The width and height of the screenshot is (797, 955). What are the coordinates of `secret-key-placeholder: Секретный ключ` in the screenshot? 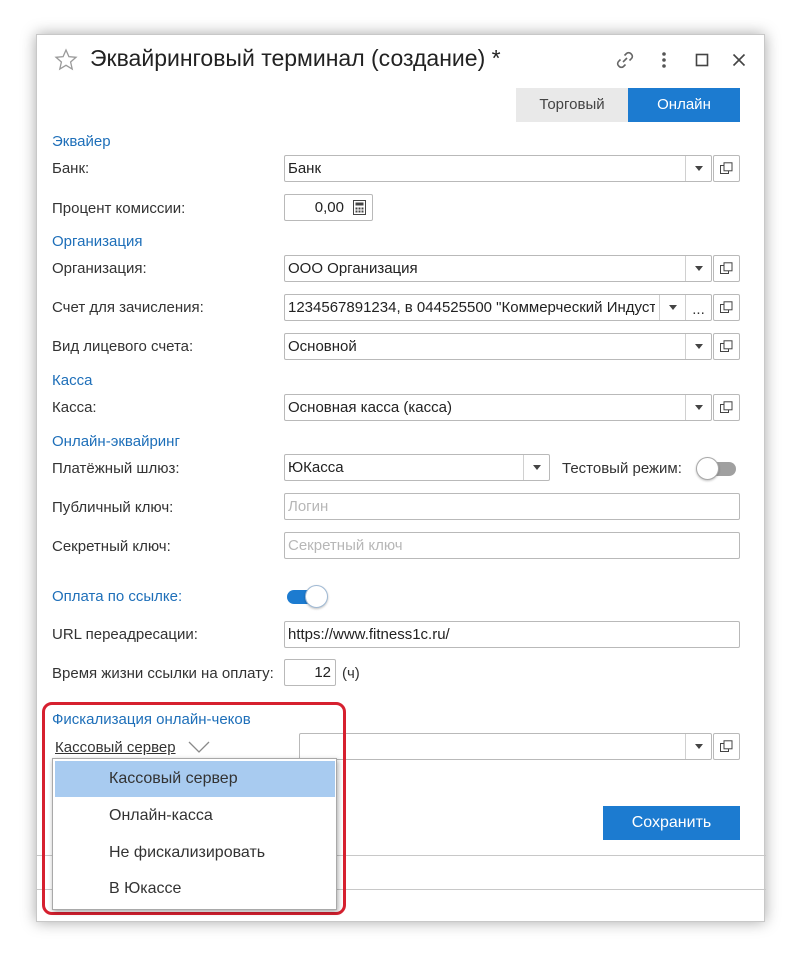 It's located at (345, 545).